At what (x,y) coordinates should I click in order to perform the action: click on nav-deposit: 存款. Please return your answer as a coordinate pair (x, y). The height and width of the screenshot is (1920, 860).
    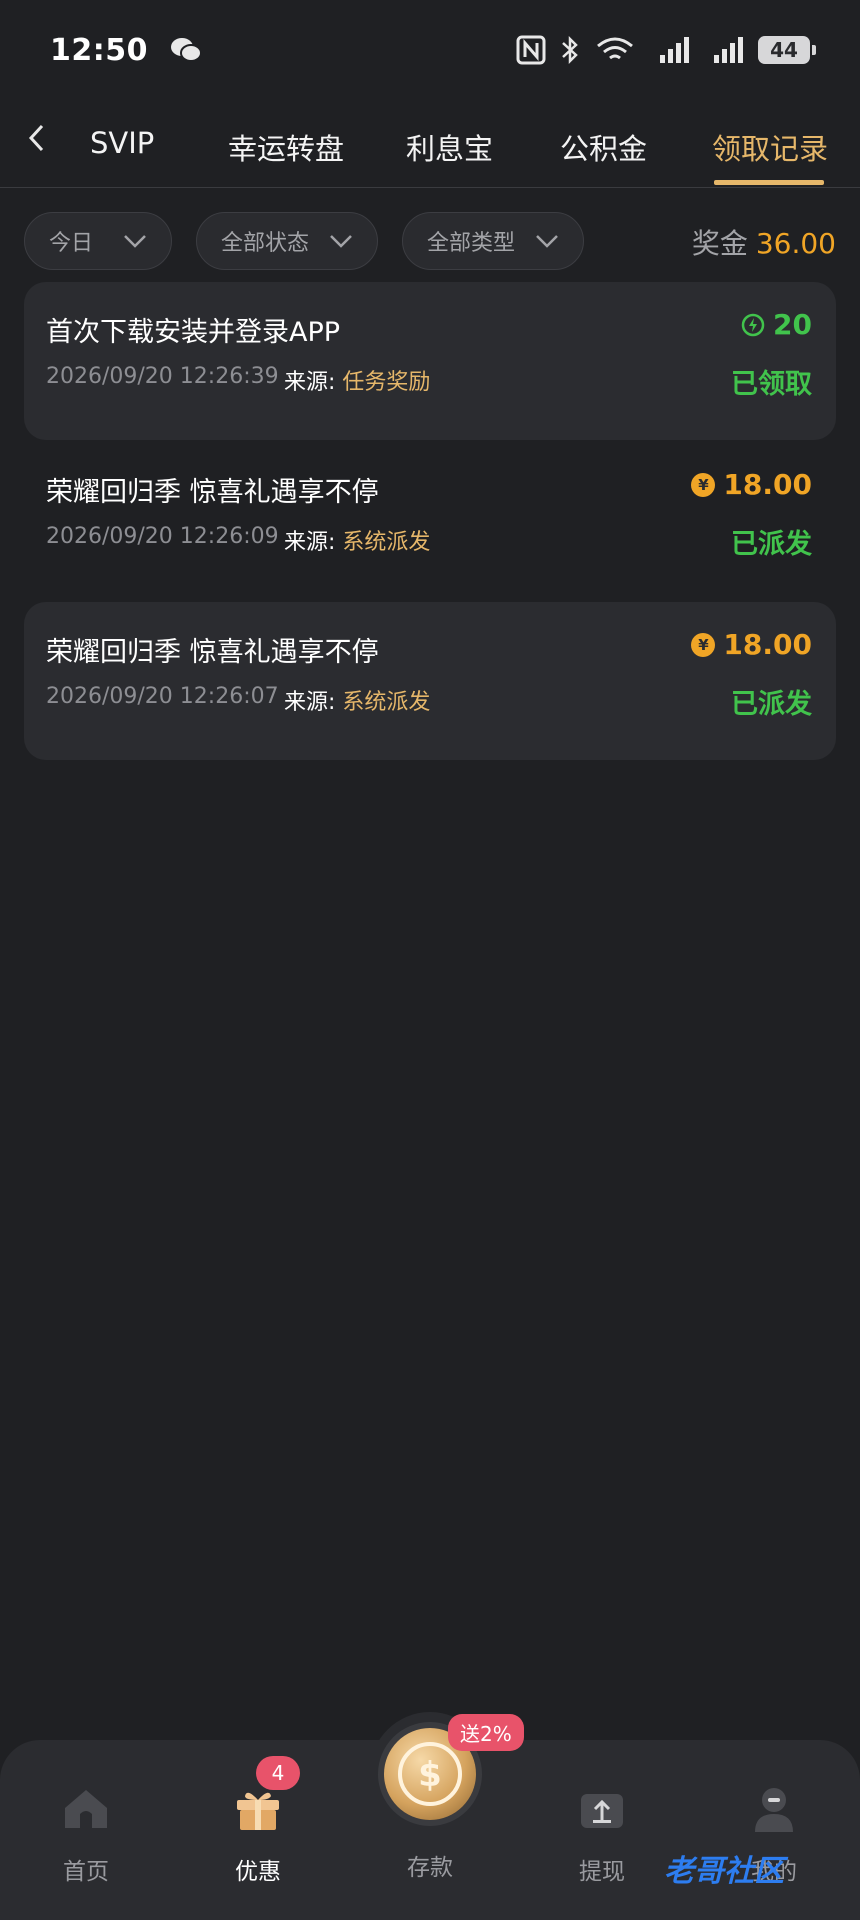
    Looking at the image, I should click on (430, 1832).